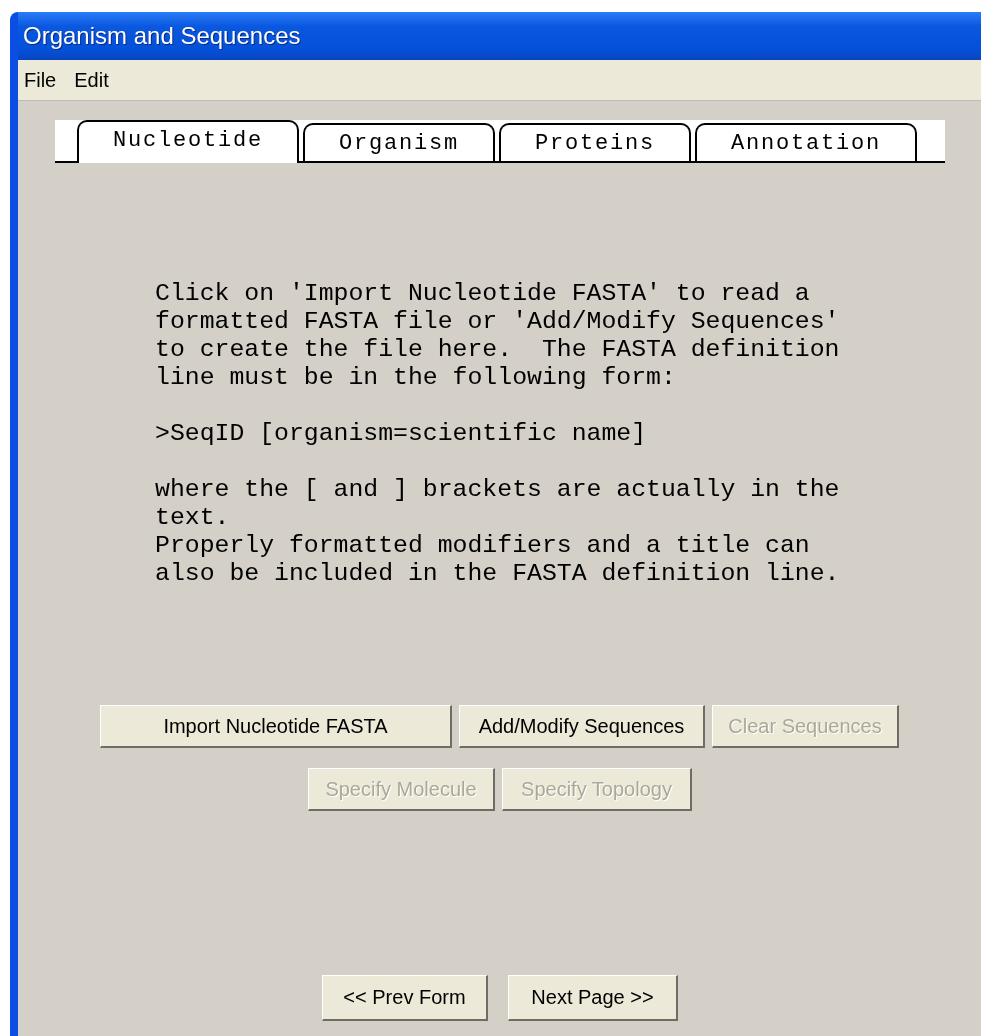 This screenshot has height=1036, width=981. I want to click on action-button: Import Nucleotide FASTA, so click(276, 726).